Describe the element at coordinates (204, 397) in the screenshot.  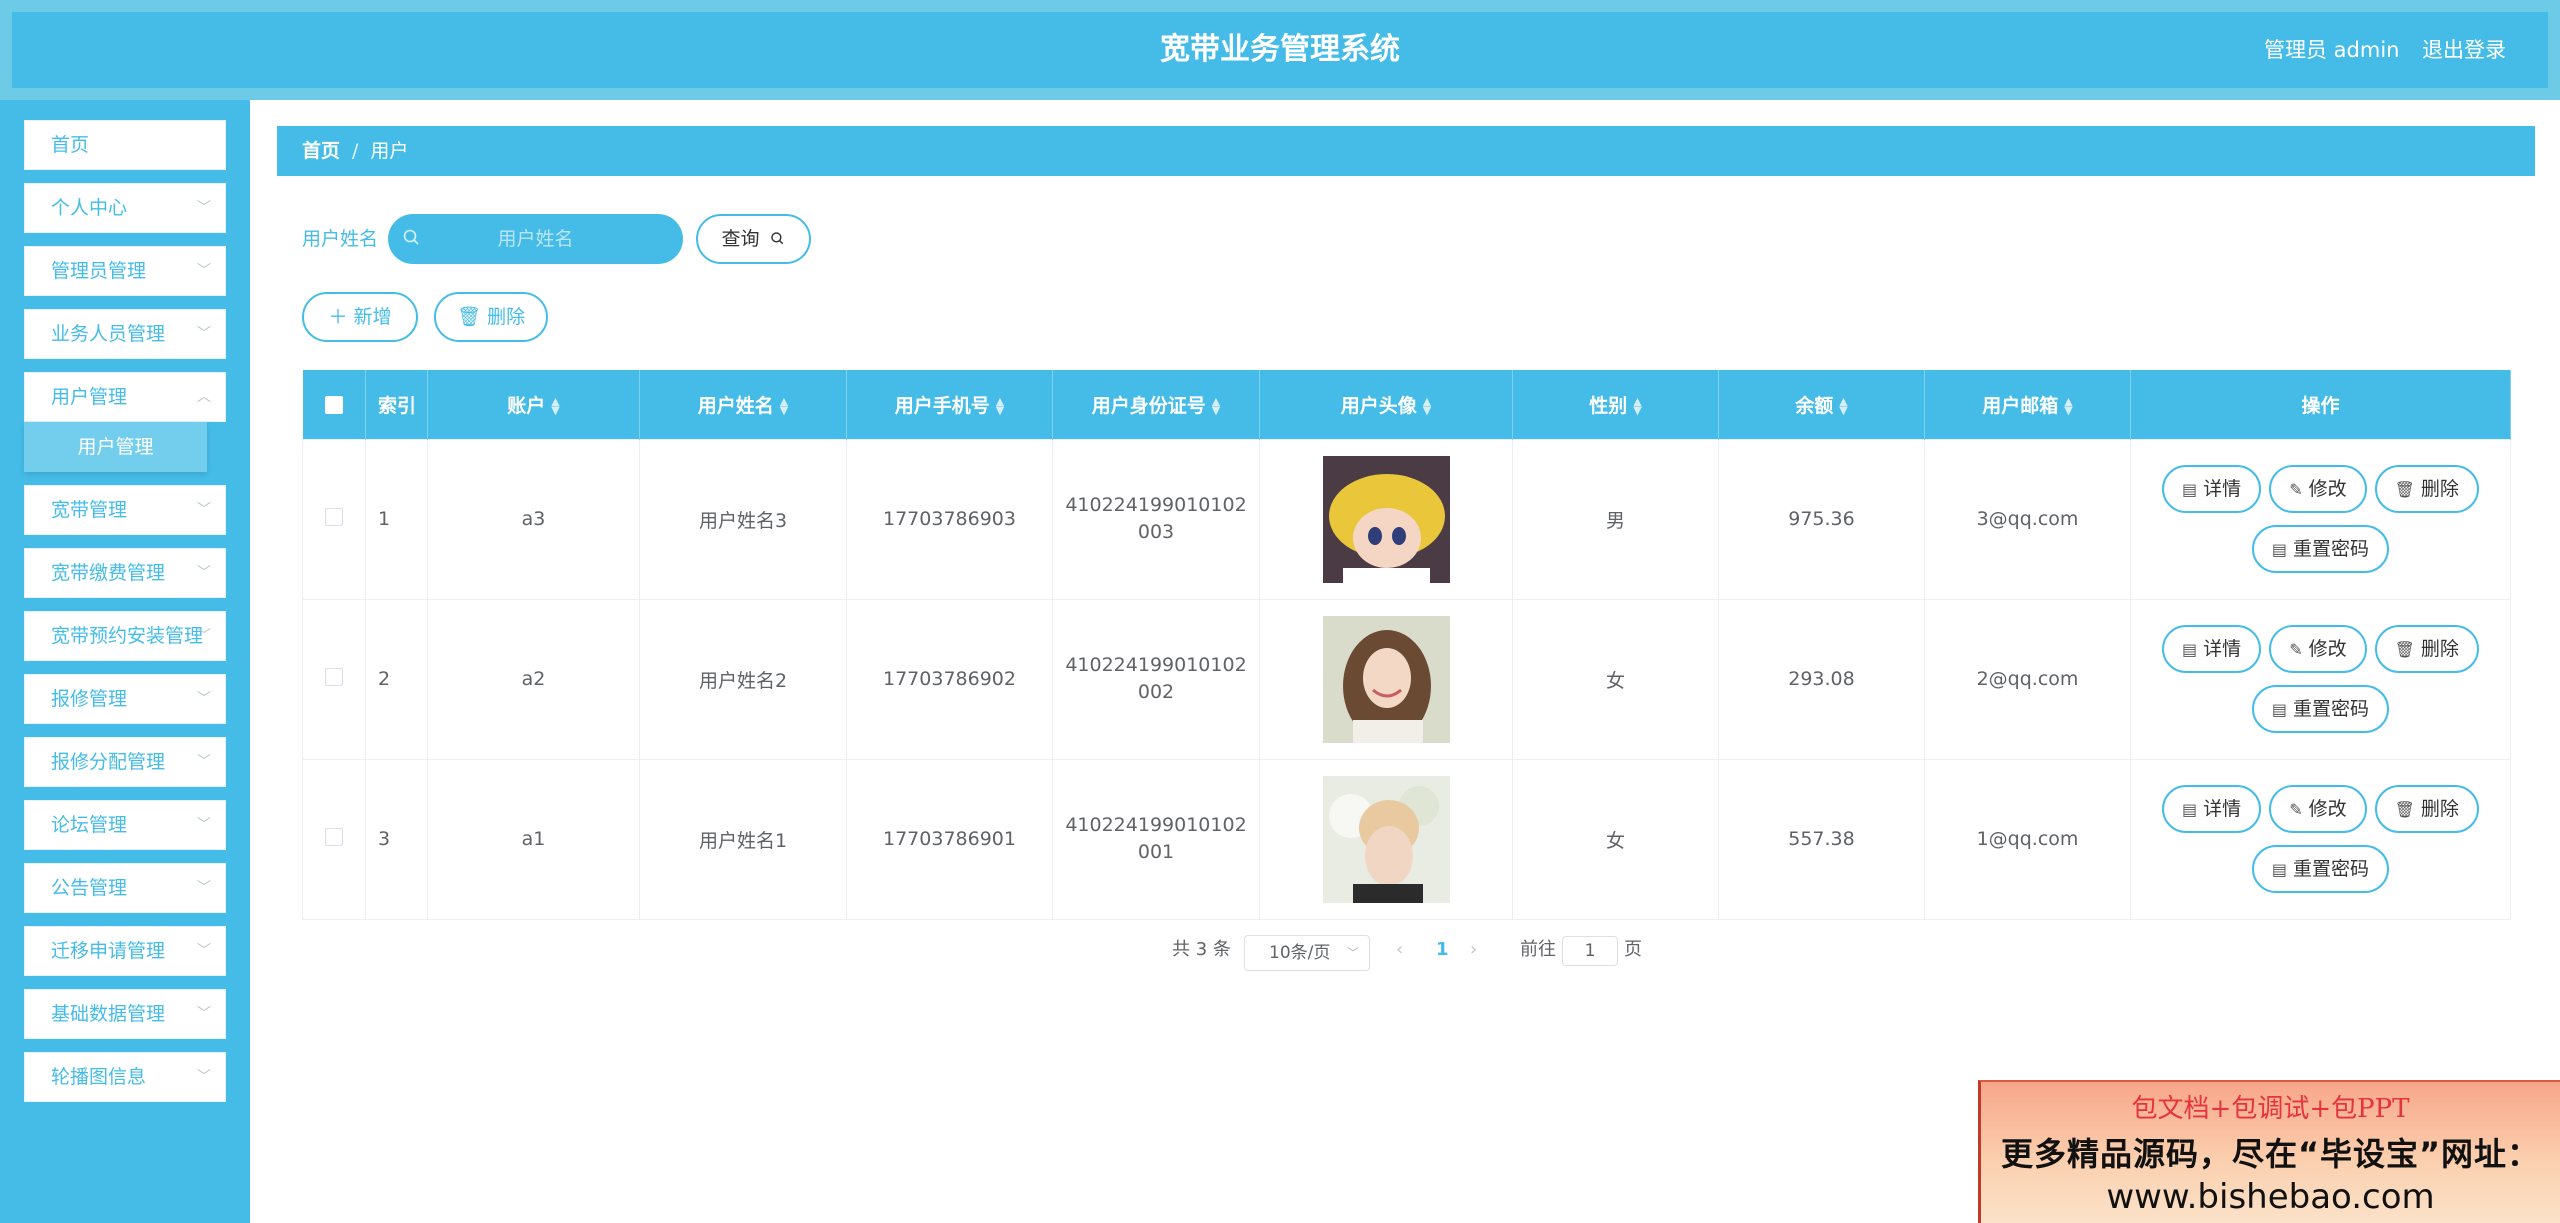
I see `chevron-up-icon: ︿` at that location.